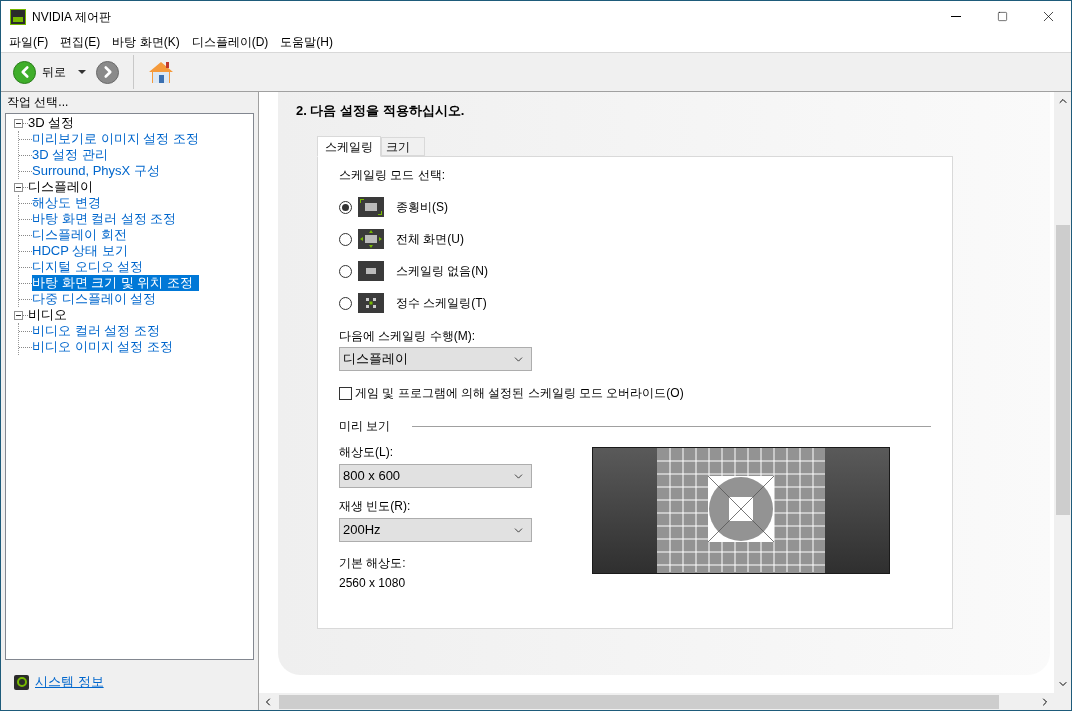 The image size is (1072, 711). I want to click on tree-item: 디스플레이 회전, so click(79, 235).